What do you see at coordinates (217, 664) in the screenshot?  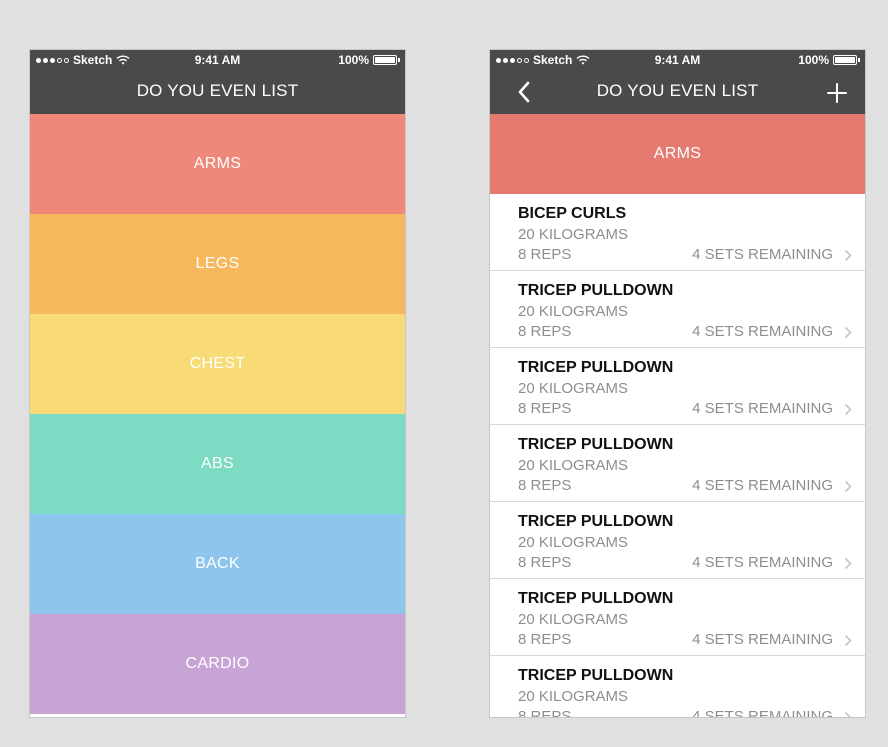 I see `category-cardio: CARDIO` at bounding box center [217, 664].